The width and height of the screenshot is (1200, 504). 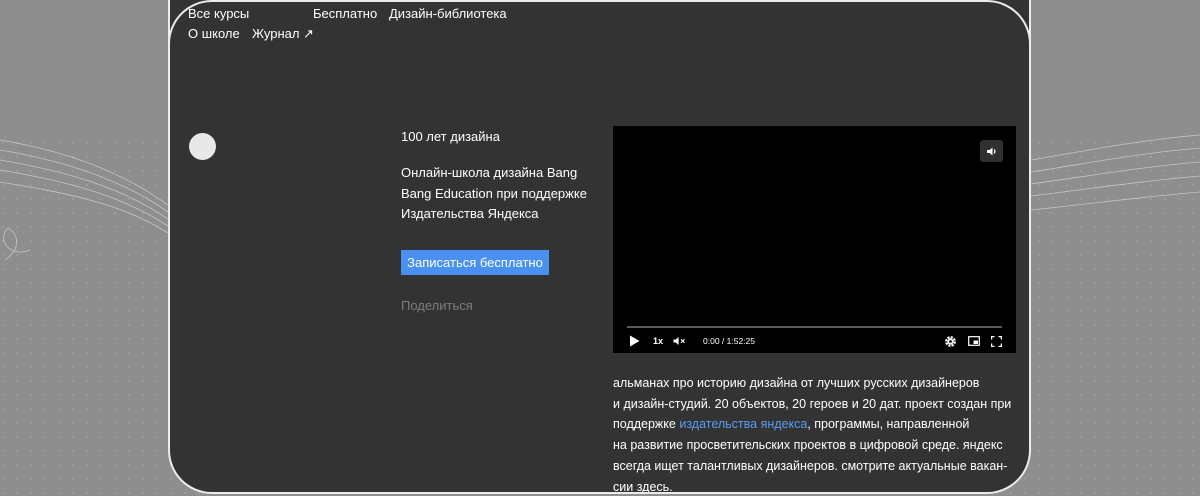 What do you see at coordinates (729, 341) in the screenshot?
I see `video-time: 0:00 / 1:52:25` at bounding box center [729, 341].